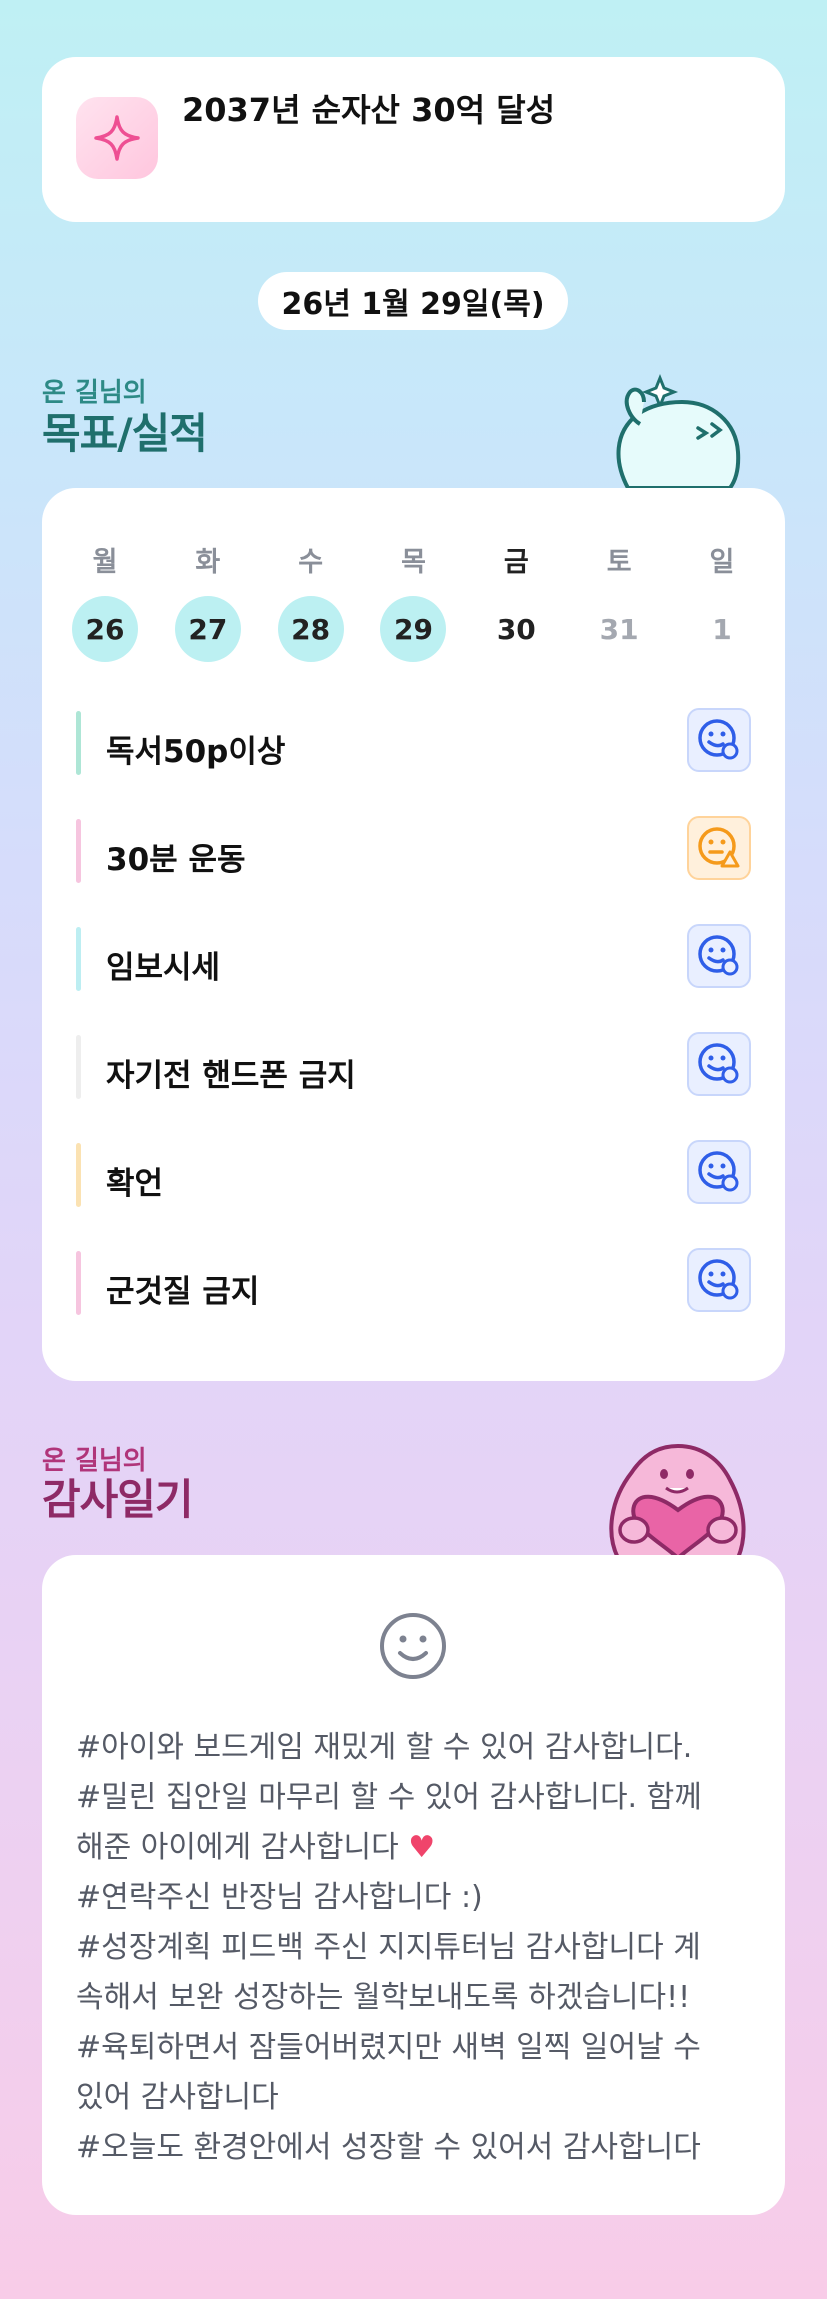 The height and width of the screenshot is (2299, 827). What do you see at coordinates (125, 433) in the screenshot?
I see `goals-section-title: 목표/실적` at bounding box center [125, 433].